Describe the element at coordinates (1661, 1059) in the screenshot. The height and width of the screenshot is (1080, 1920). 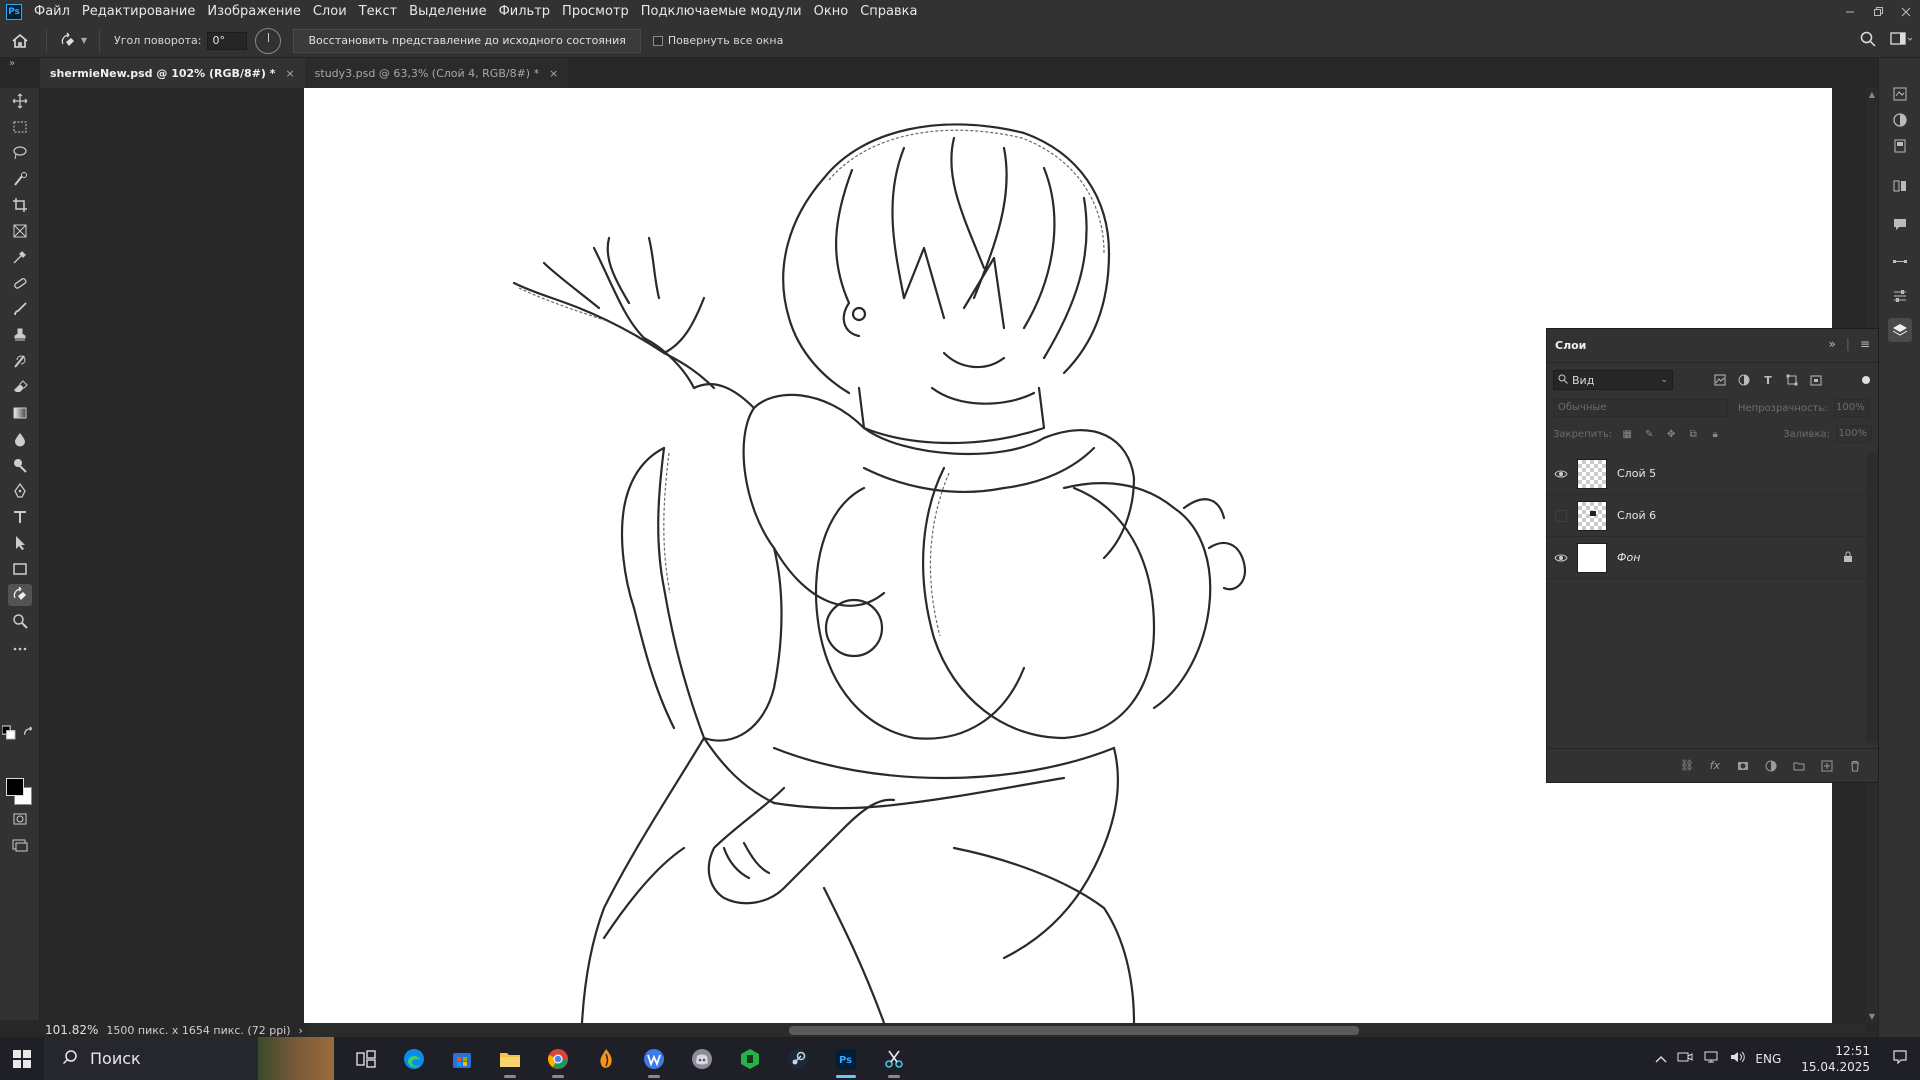
I see `show-hidden-icons-chevron-icon` at that location.